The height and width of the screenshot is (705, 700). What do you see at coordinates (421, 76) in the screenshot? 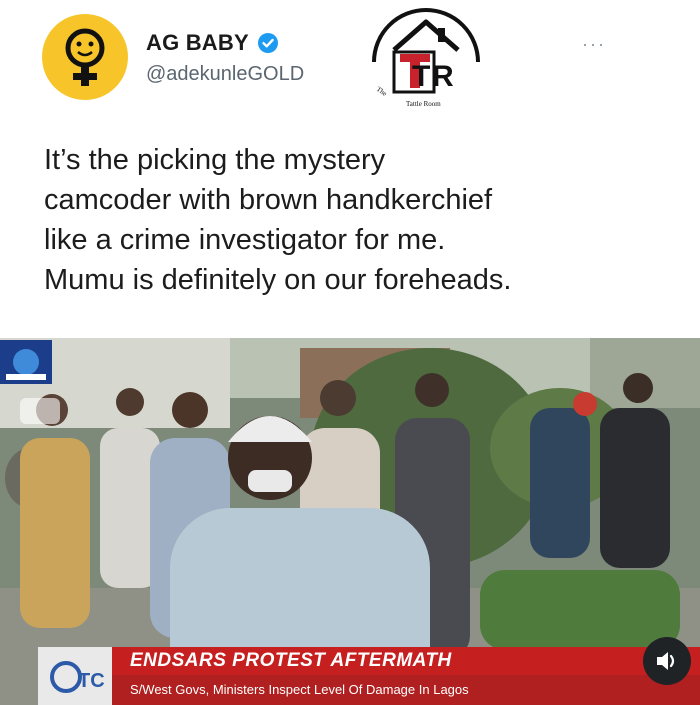
I see `svg-text: T` at bounding box center [421, 76].